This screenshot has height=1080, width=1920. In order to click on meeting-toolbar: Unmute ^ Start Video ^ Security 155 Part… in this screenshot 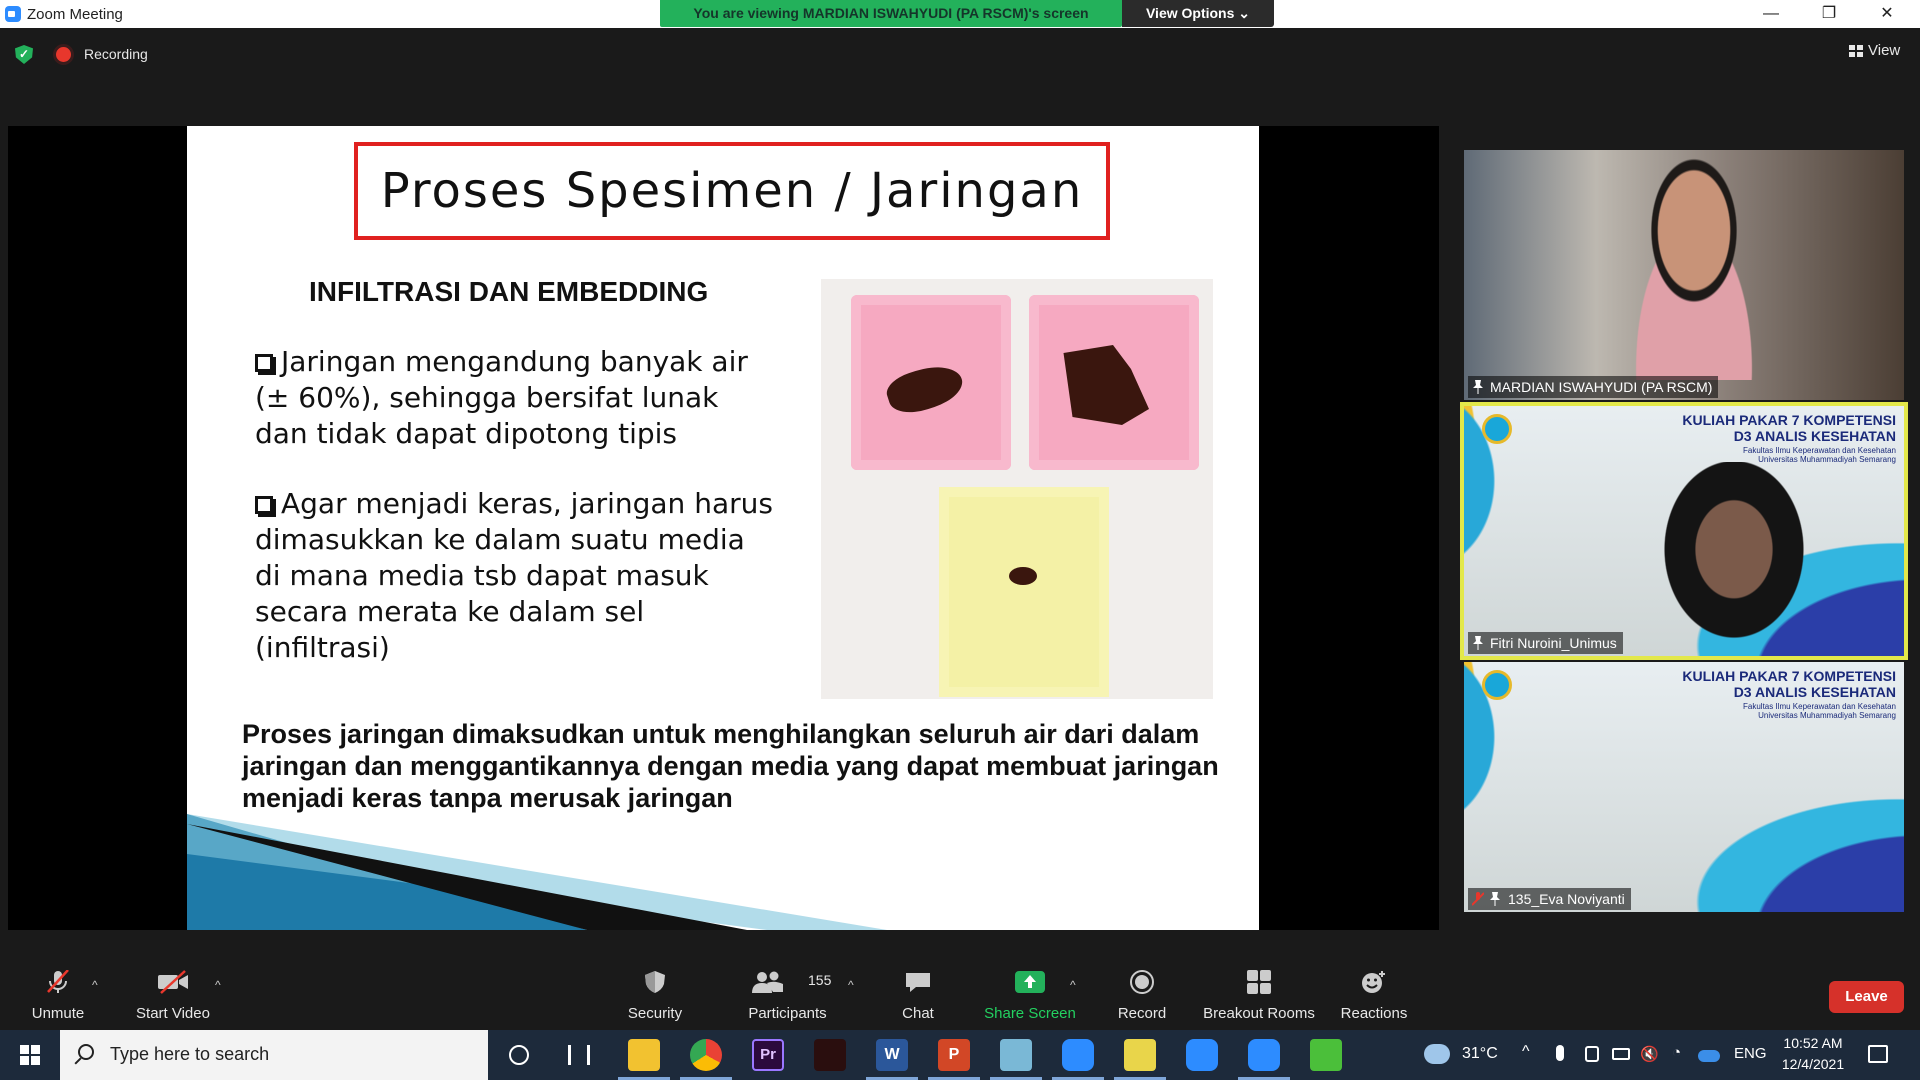, I will do `click(960, 990)`.